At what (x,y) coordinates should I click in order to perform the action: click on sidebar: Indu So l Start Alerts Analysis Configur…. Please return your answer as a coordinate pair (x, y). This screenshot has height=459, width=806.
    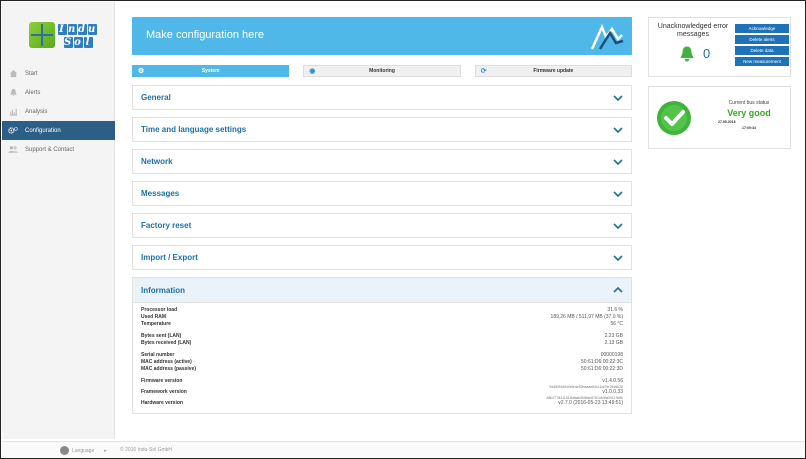
    Looking at the image, I should click on (58, 220).